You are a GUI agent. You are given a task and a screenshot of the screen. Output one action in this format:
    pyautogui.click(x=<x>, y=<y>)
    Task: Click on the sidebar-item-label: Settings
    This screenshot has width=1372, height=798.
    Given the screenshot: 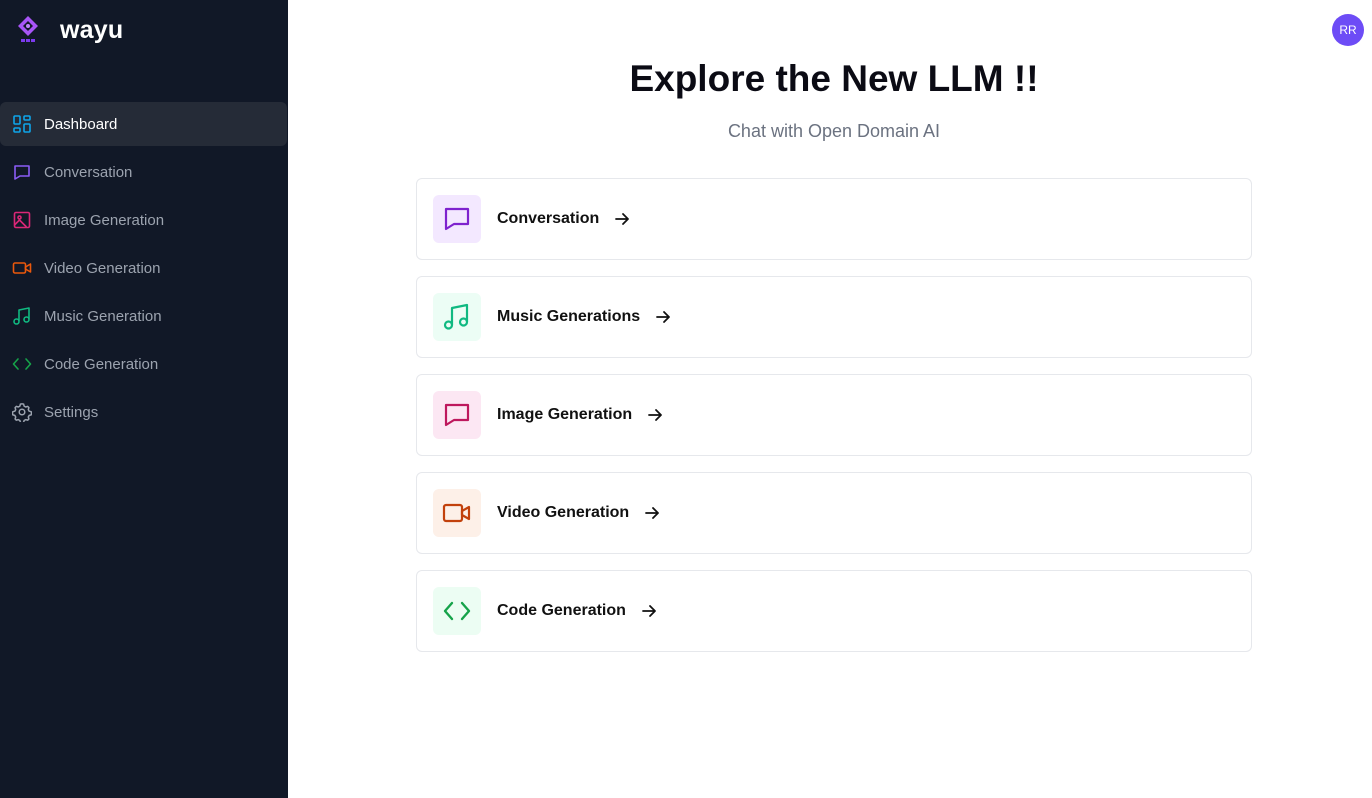 What is the action you would take?
    pyautogui.click(x=71, y=412)
    